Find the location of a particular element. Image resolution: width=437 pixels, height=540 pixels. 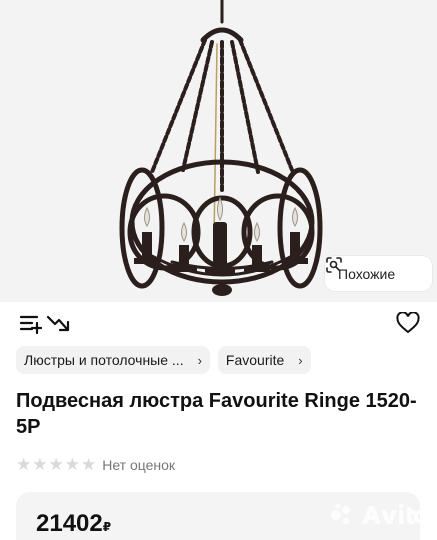

currency-sign: ₽ is located at coordinates (107, 527).